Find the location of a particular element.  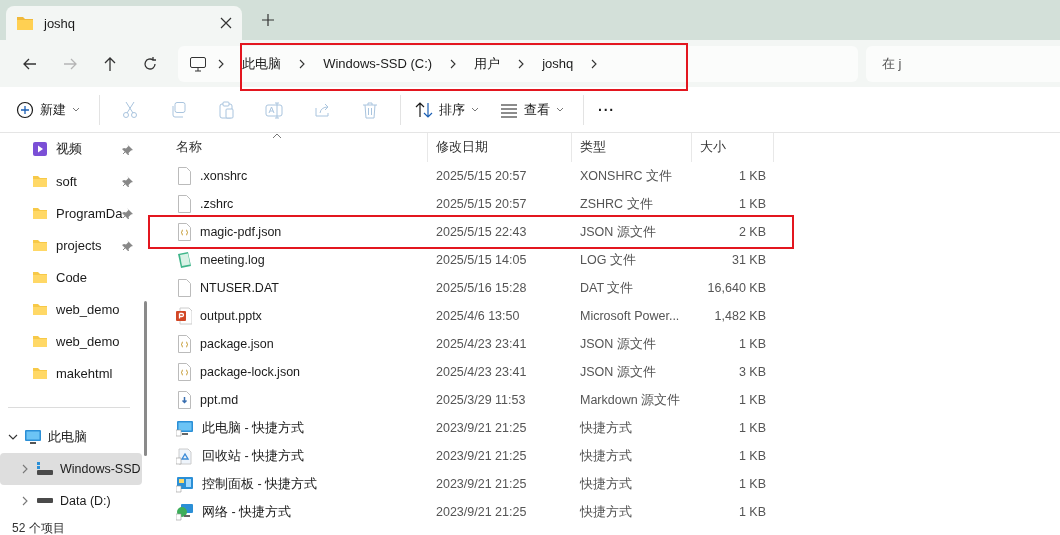

type-cell-text: DAT 文件 is located at coordinates (607, 288).